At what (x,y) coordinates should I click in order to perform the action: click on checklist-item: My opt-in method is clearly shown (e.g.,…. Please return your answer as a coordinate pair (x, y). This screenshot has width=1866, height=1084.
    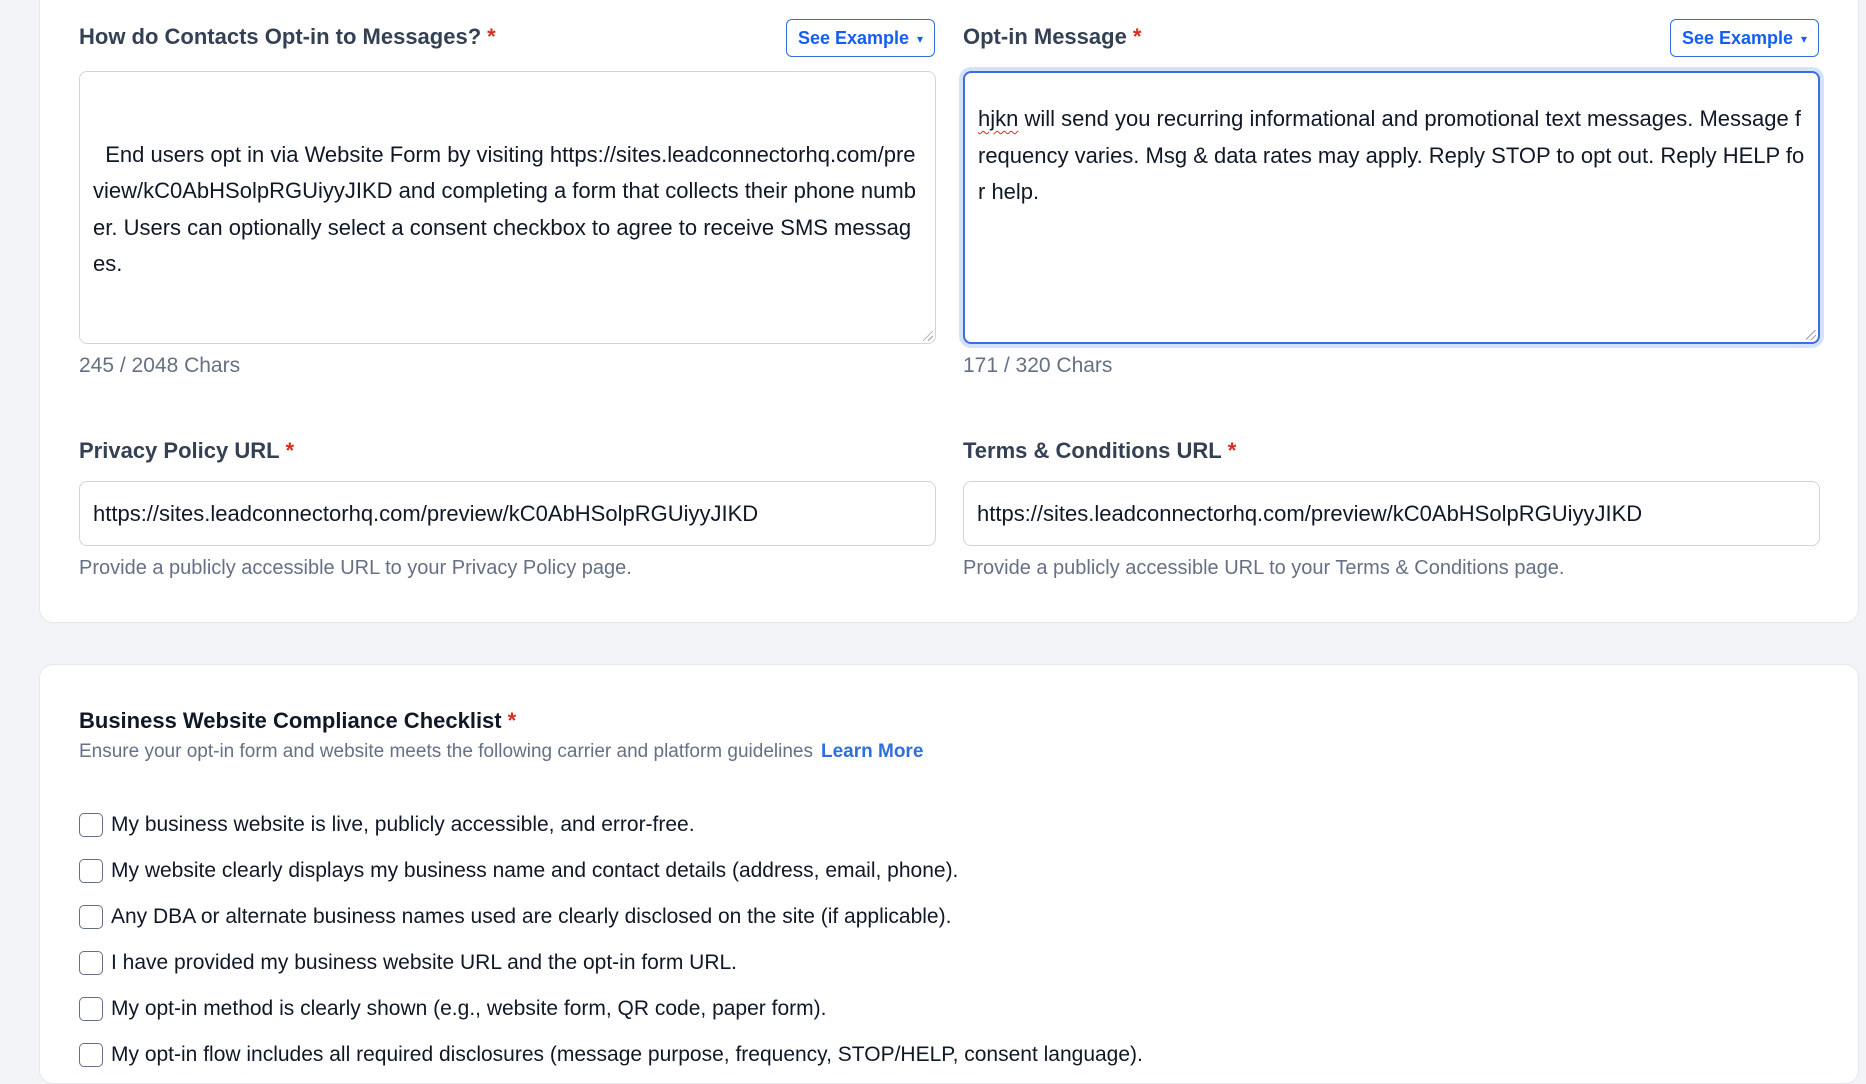
    Looking at the image, I should click on (611, 1009).